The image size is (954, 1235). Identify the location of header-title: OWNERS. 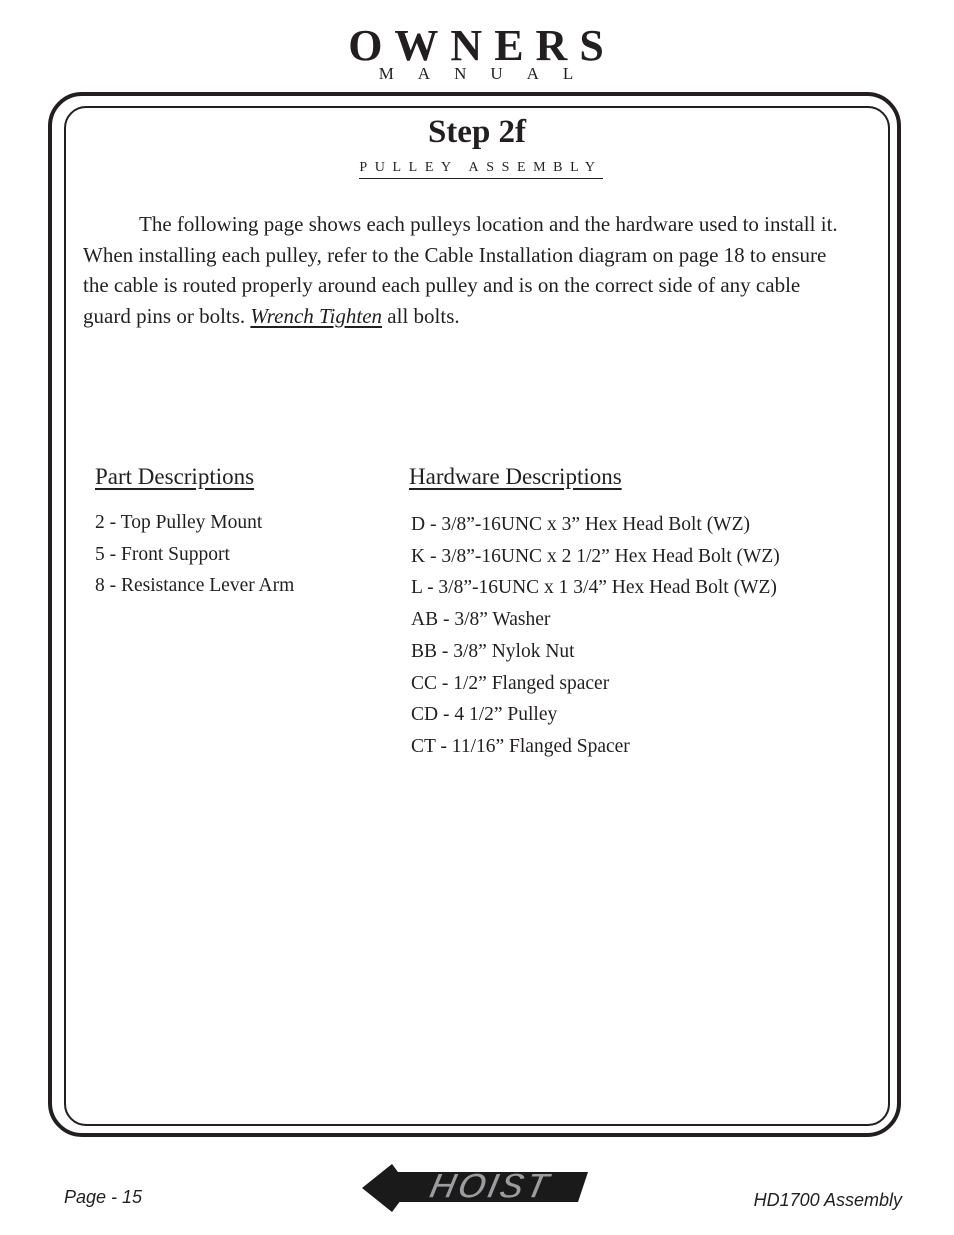
(482, 45).